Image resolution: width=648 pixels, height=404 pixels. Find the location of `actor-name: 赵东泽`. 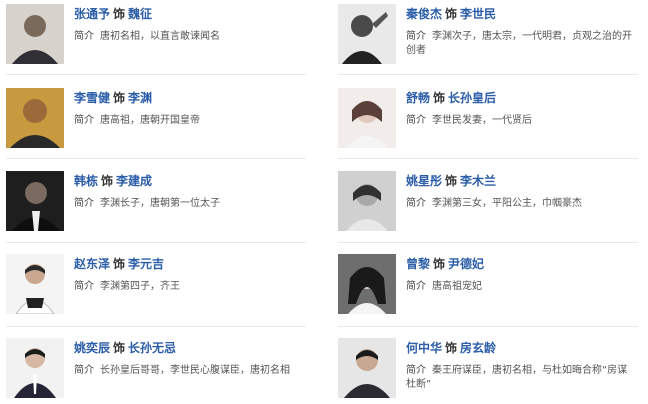

actor-name: 赵东泽 is located at coordinates (92, 264).